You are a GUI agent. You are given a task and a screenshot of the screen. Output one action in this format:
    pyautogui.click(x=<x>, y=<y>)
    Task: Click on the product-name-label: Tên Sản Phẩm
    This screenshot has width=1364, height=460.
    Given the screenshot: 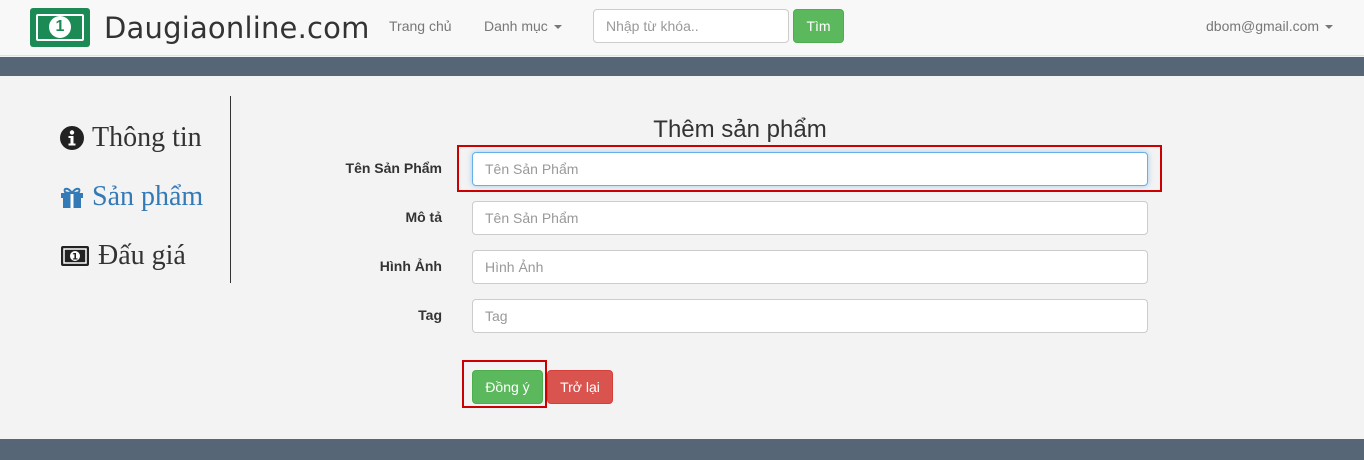 What is the action you would take?
    pyautogui.click(x=393, y=168)
    